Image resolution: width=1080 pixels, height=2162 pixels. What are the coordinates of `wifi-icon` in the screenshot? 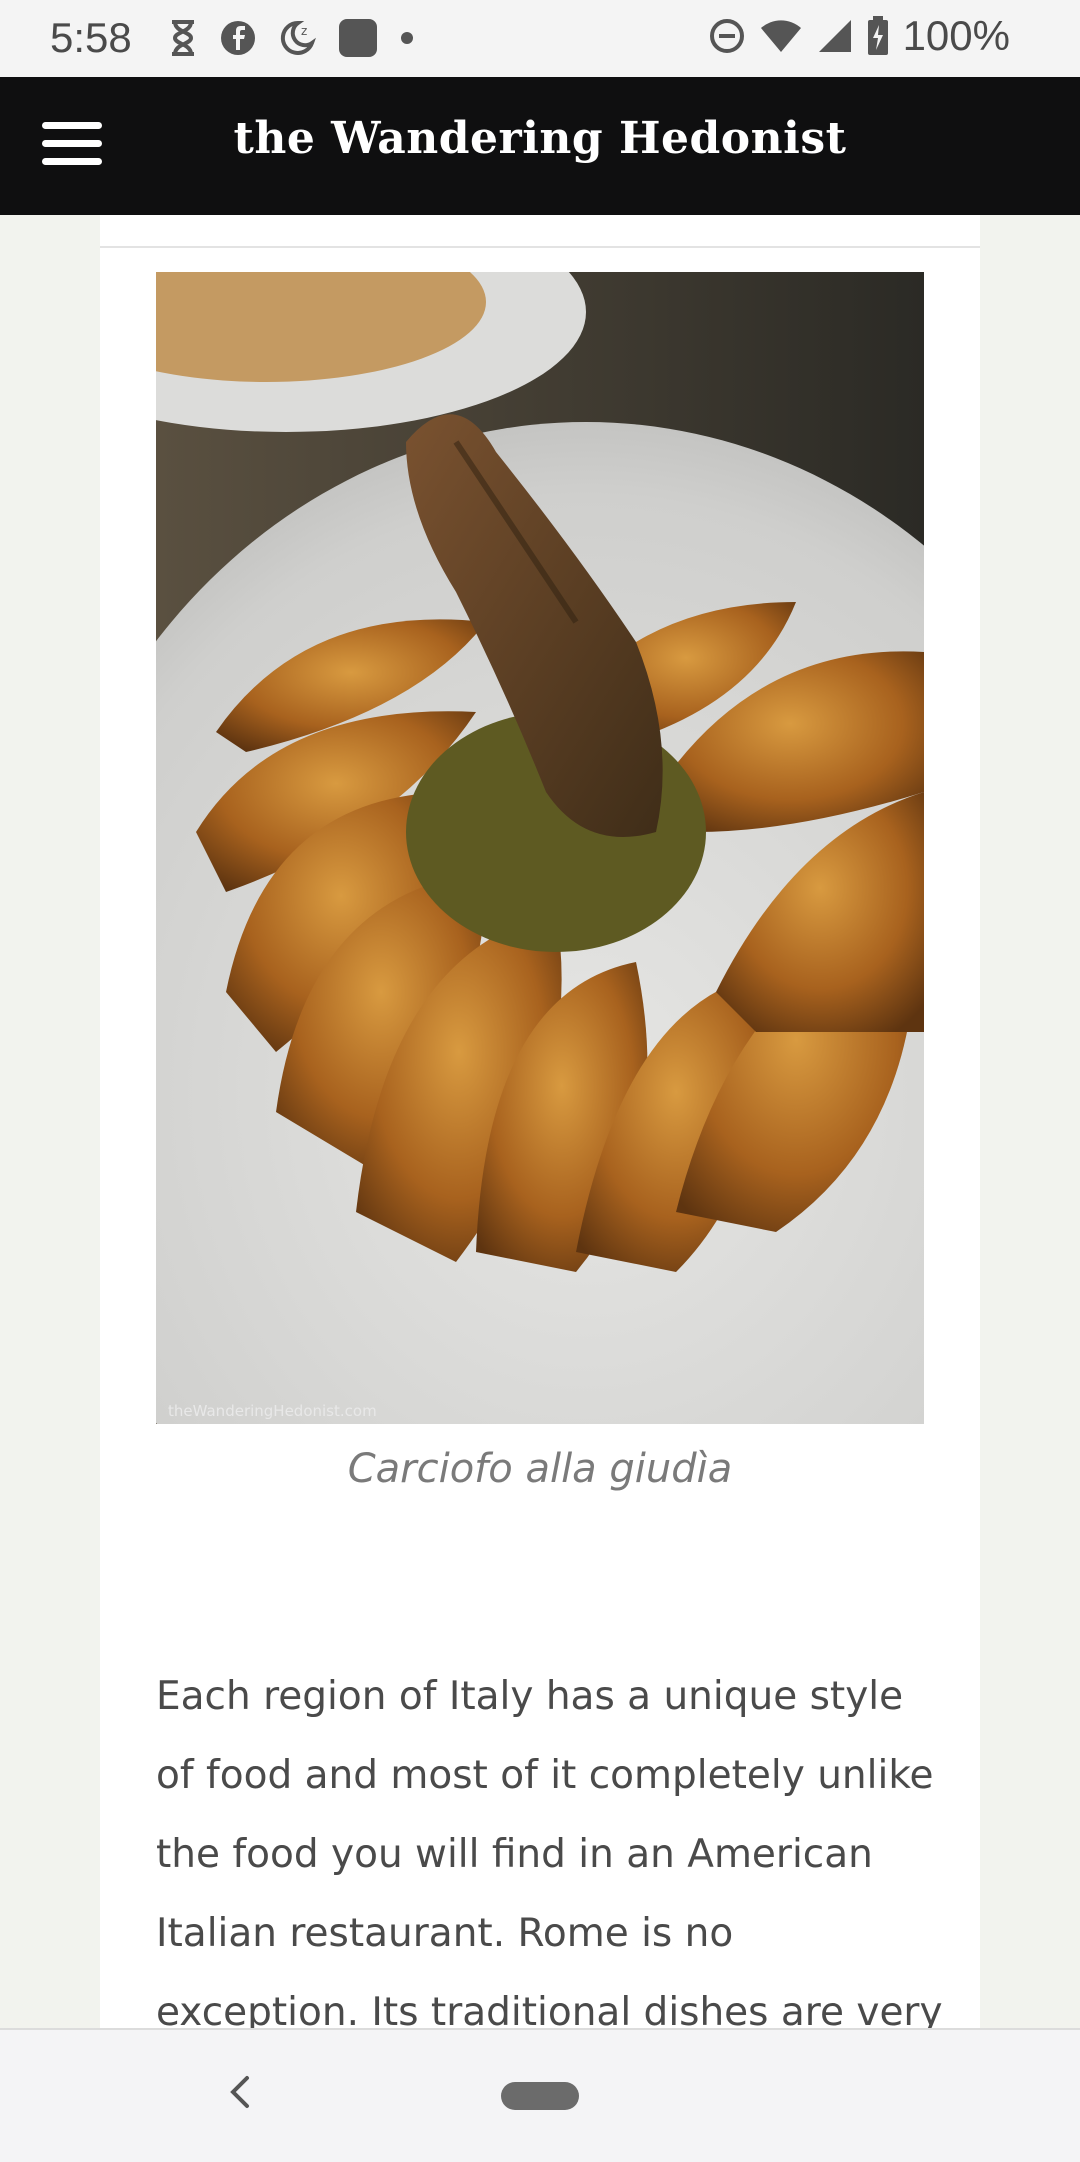 It's located at (780, 36).